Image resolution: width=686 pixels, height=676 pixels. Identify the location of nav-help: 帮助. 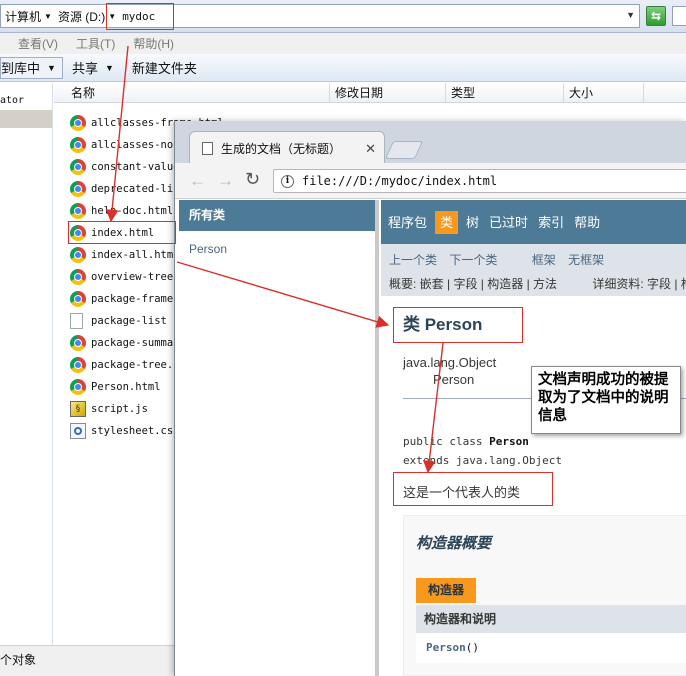
(587, 222).